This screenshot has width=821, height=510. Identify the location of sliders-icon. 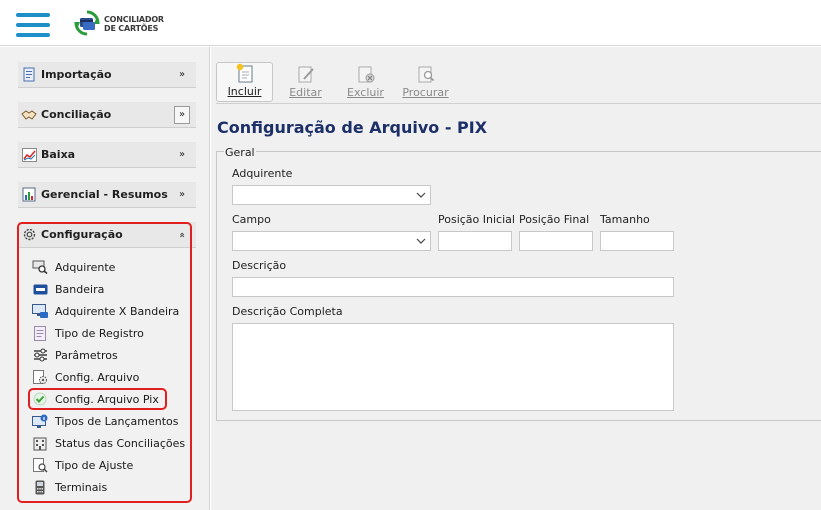
(40, 355).